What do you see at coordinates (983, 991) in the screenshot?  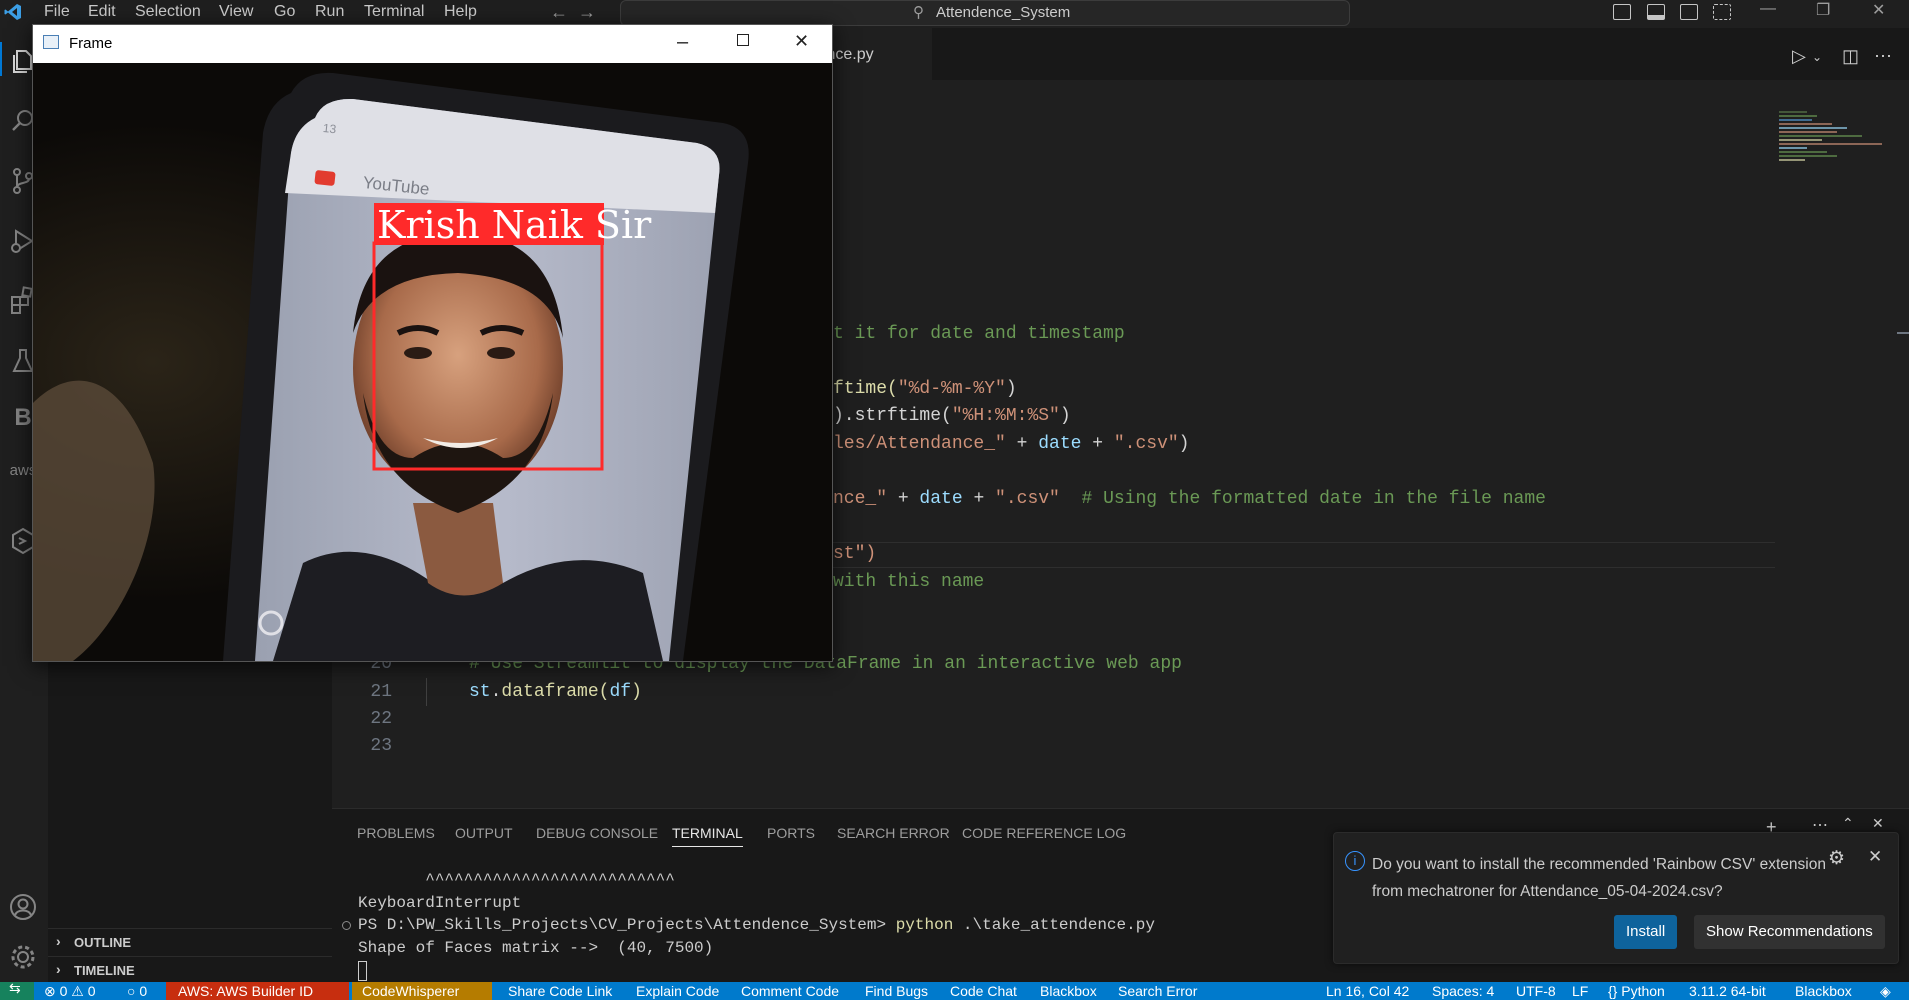 I see `code-chat: Code Chat` at bounding box center [983, 991].